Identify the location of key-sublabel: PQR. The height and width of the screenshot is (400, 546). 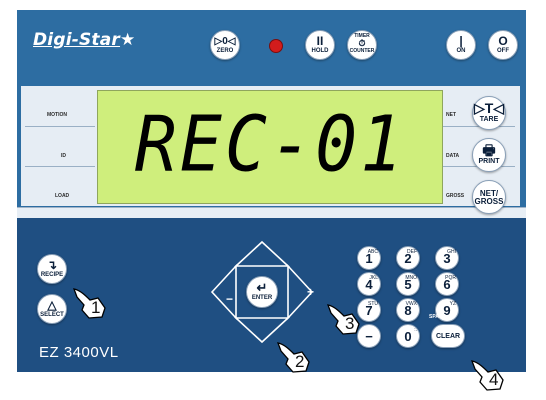
(450, 278).